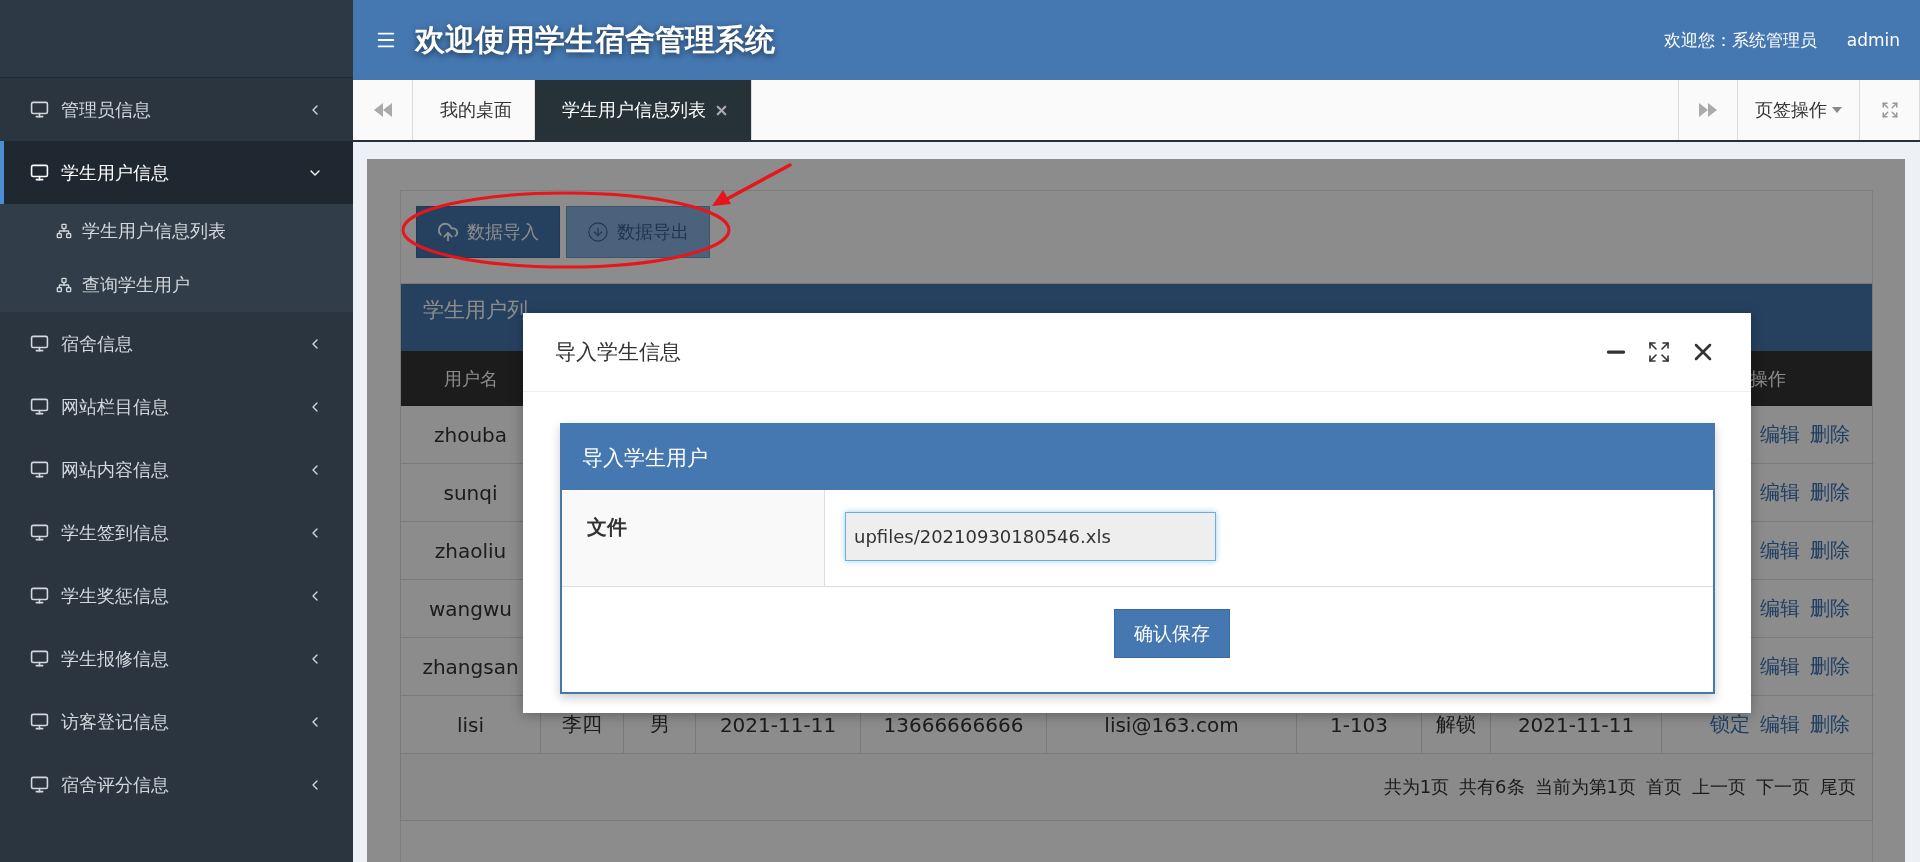  I want to click on sidebar-item: 学生签到信息, so click(176, 532).